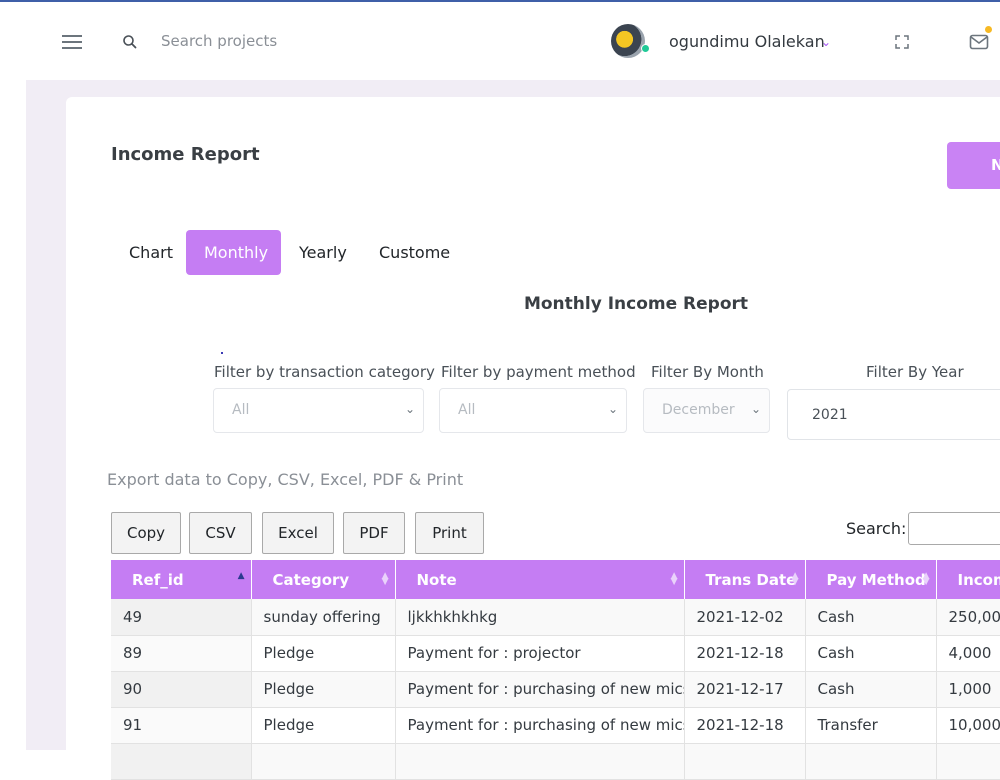 The height and width of the screenshot is (780, 1000). I want to click on column-header-label: Category, so click(311, 580).